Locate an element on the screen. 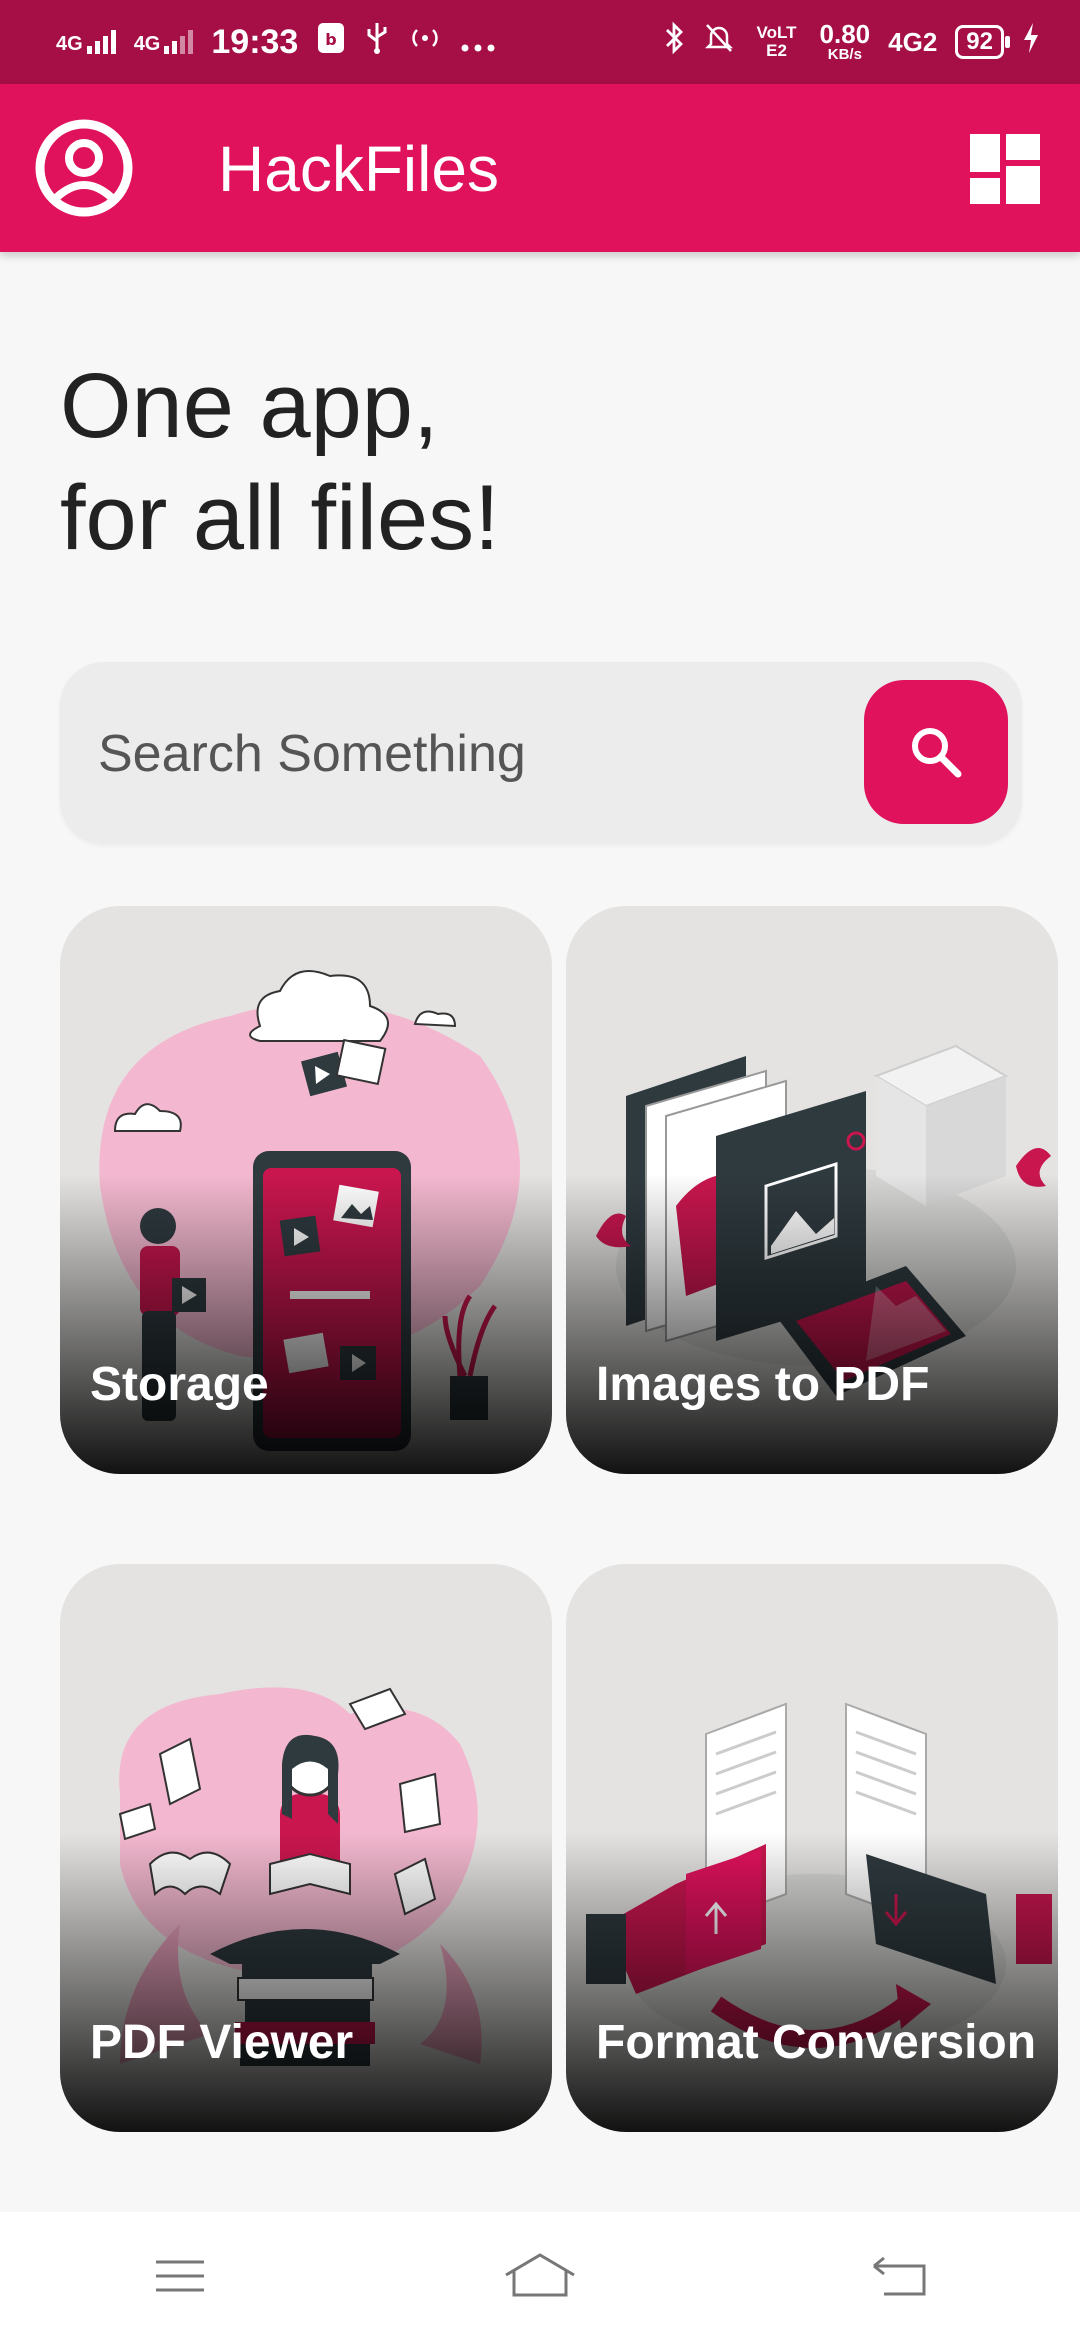  network-type-3: 4G2 is located at coordinates (913, 41).